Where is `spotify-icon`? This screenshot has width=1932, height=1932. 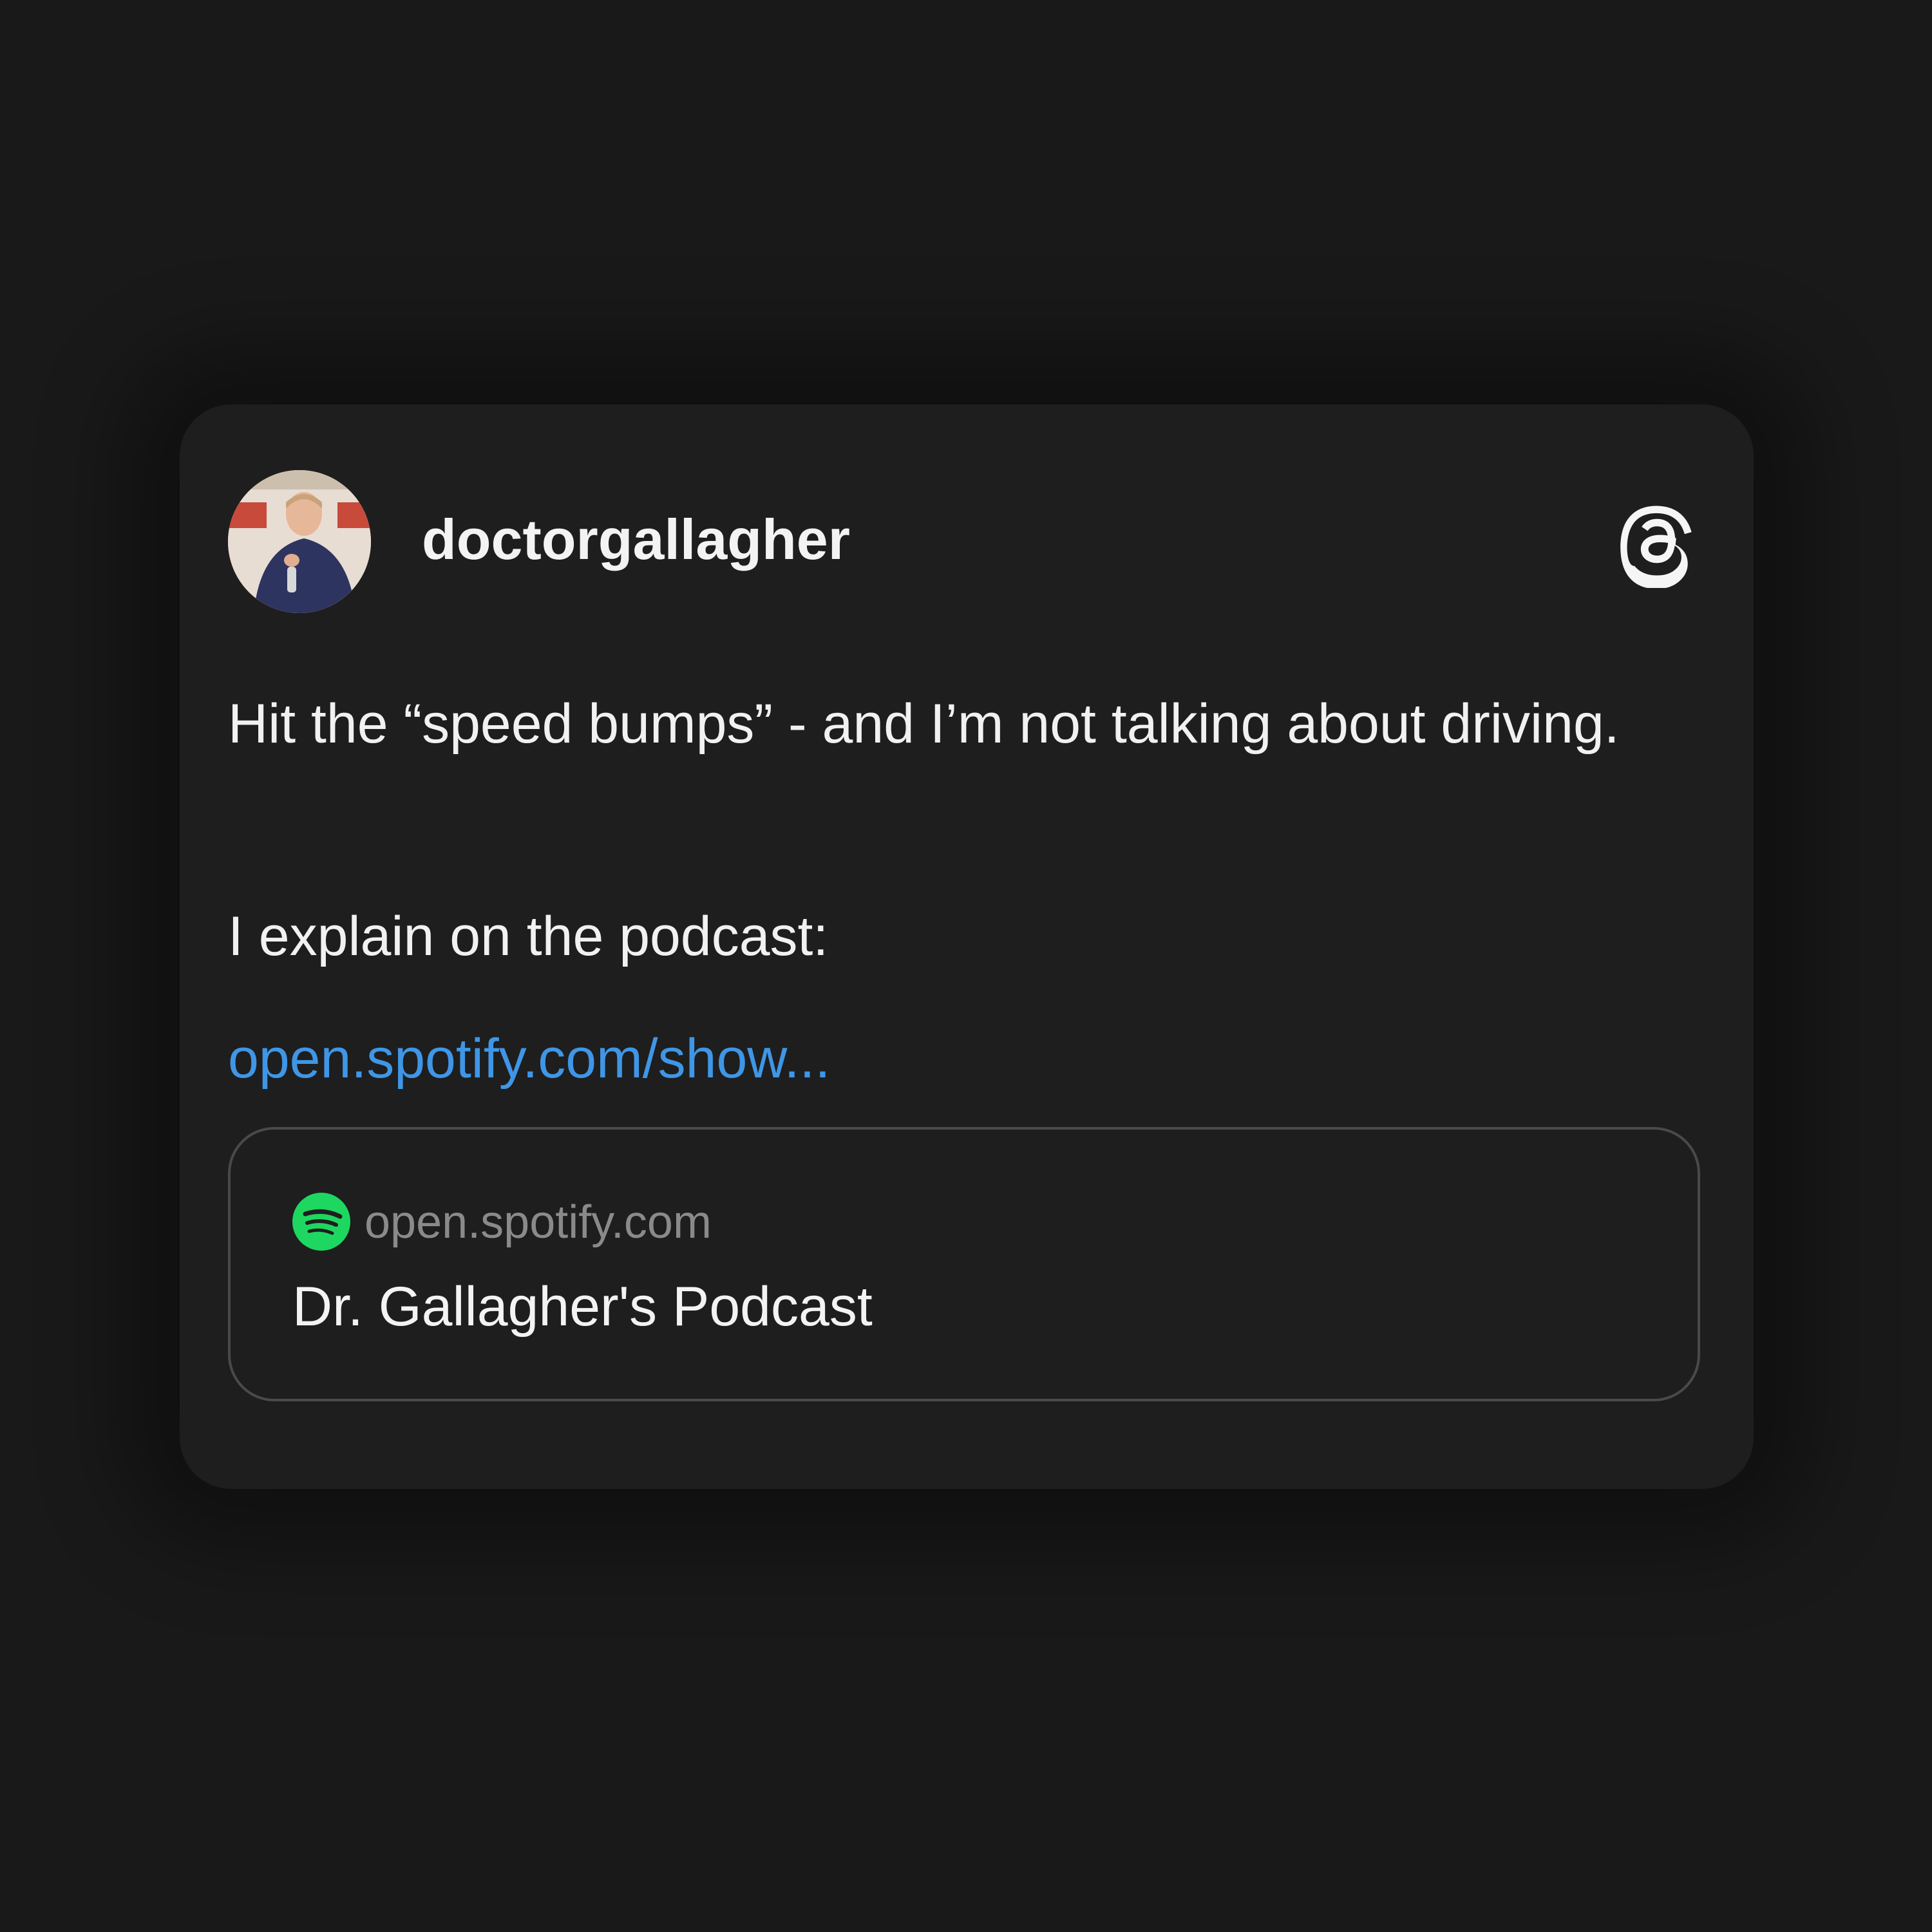
spotify-icon is located at coordinates (321, 1222).